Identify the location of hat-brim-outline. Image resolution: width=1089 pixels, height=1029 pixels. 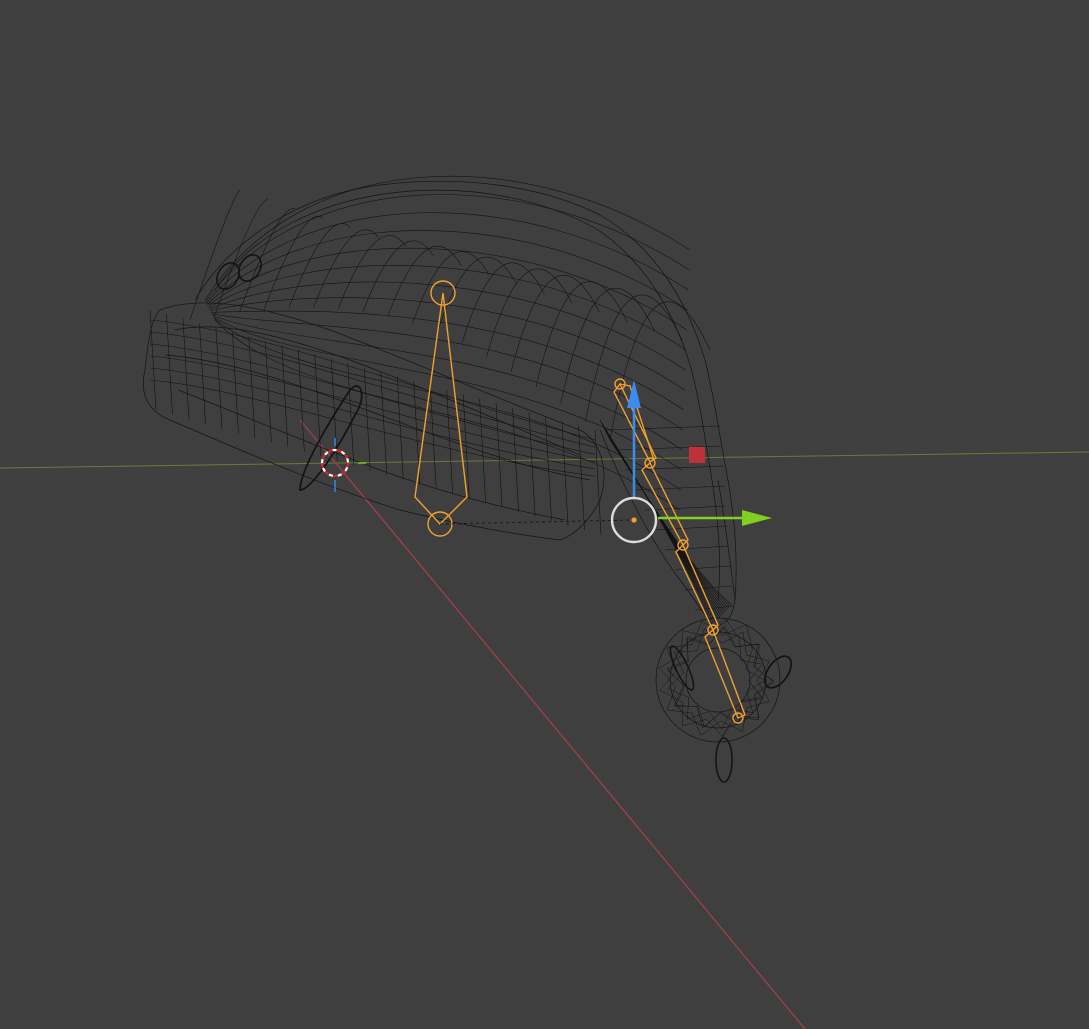
(373, 421).